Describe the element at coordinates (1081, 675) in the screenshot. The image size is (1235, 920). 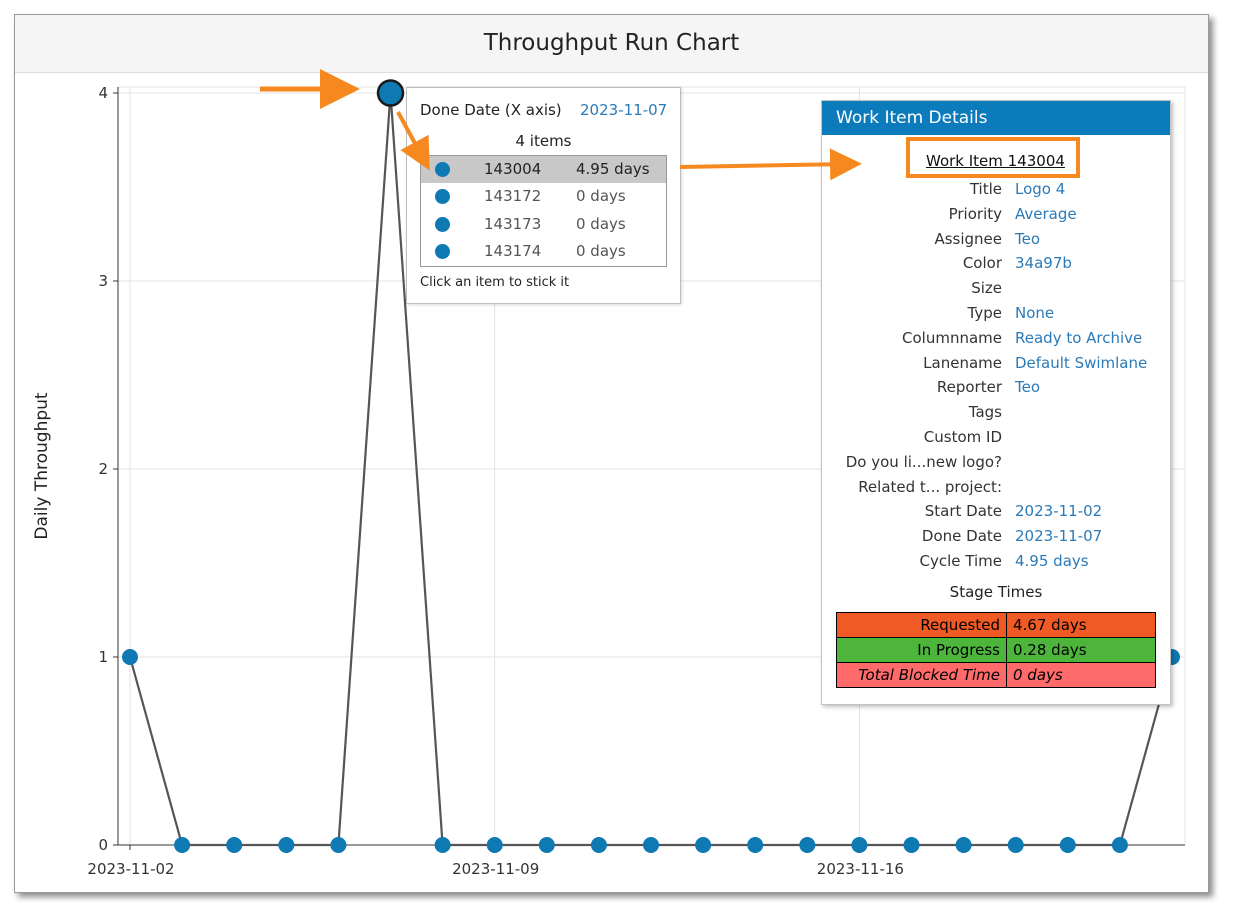
I see `stage-value: 0 days` at that location.